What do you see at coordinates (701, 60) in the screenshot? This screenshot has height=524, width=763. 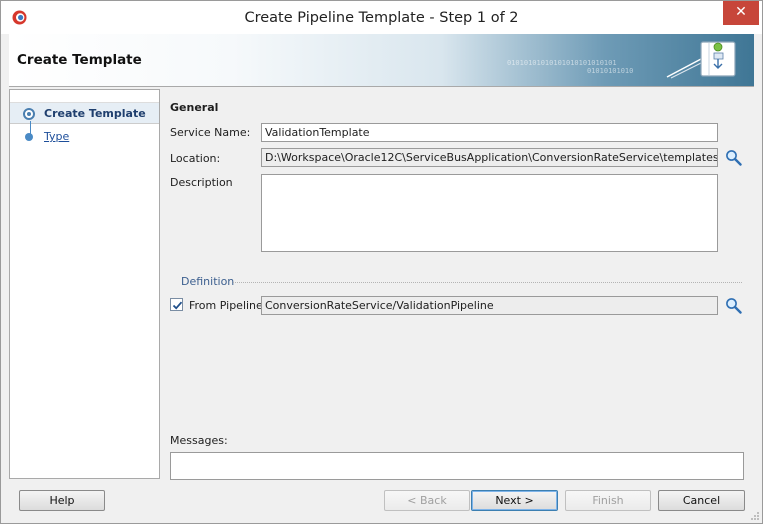 I see `pipeline-template-icon` at bounding box center [701, 60].